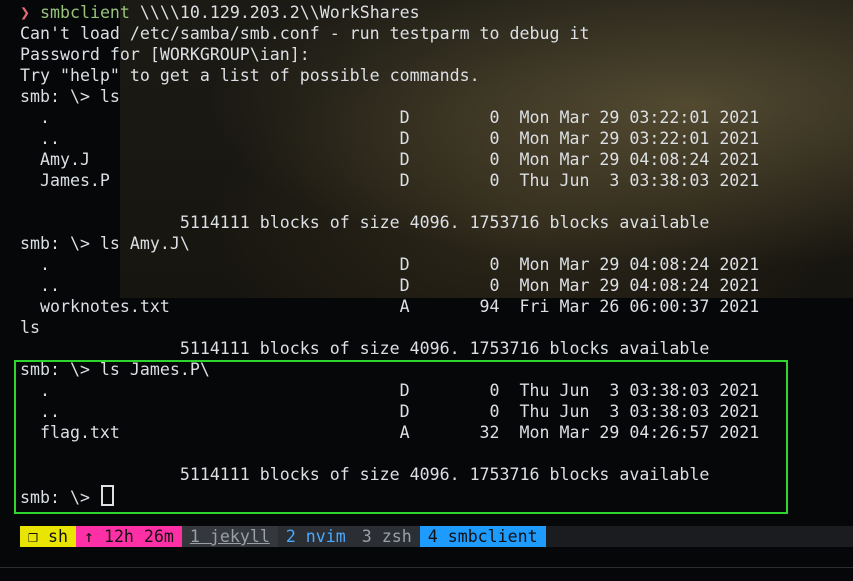 The height and width of the screenshot is (581, 853). What do you see at coordinates (48, 536) in the screenshot?
I see `session-indicator: ❐ sh` at bounding box center [48, 536].